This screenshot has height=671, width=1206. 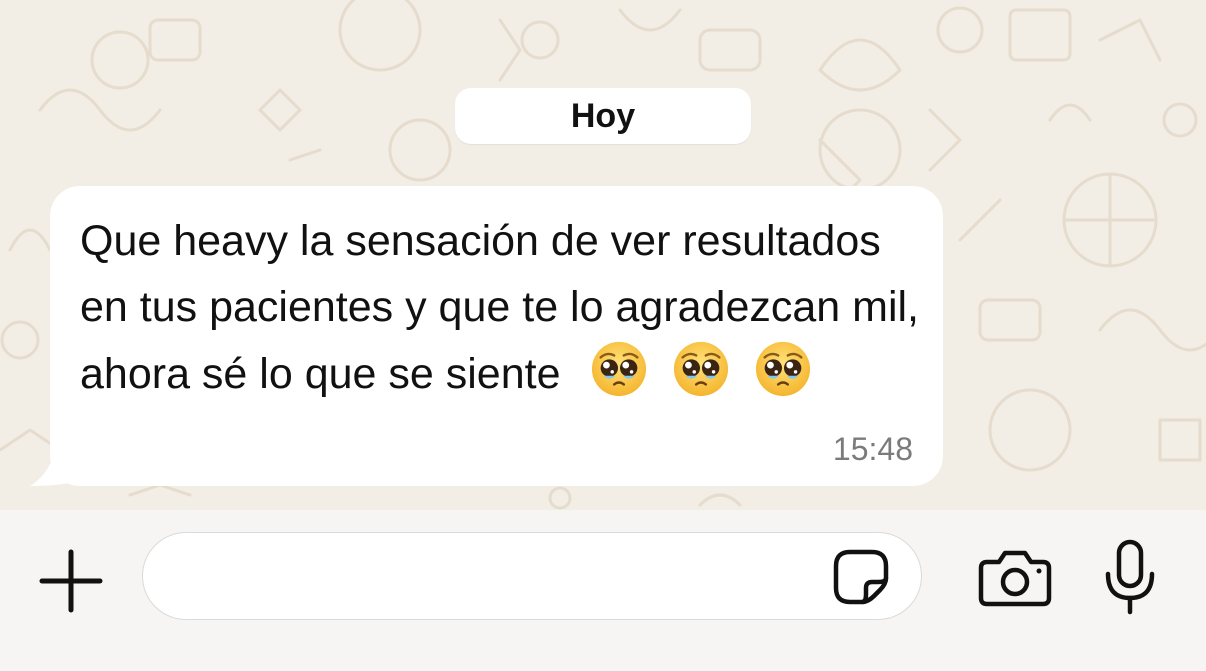 What do you see at coordinates (1130, 578) in the screenshot?
I see `microphone-icon` at bounding box center [1130, 578].